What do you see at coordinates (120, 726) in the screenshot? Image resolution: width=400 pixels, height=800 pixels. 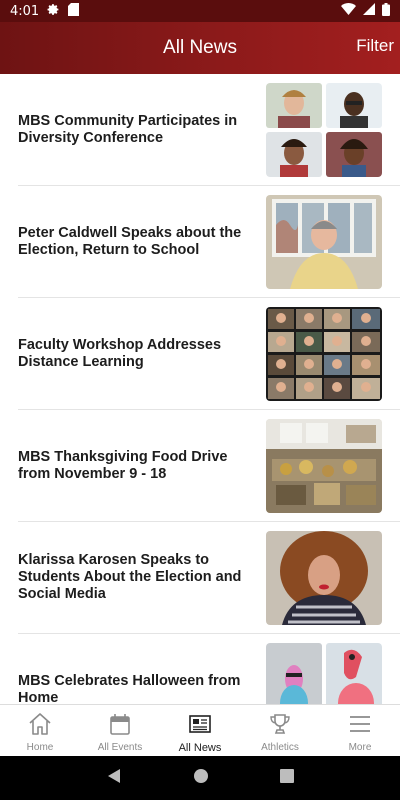 I see `calendar-icon` at bounding box center [120, 726].